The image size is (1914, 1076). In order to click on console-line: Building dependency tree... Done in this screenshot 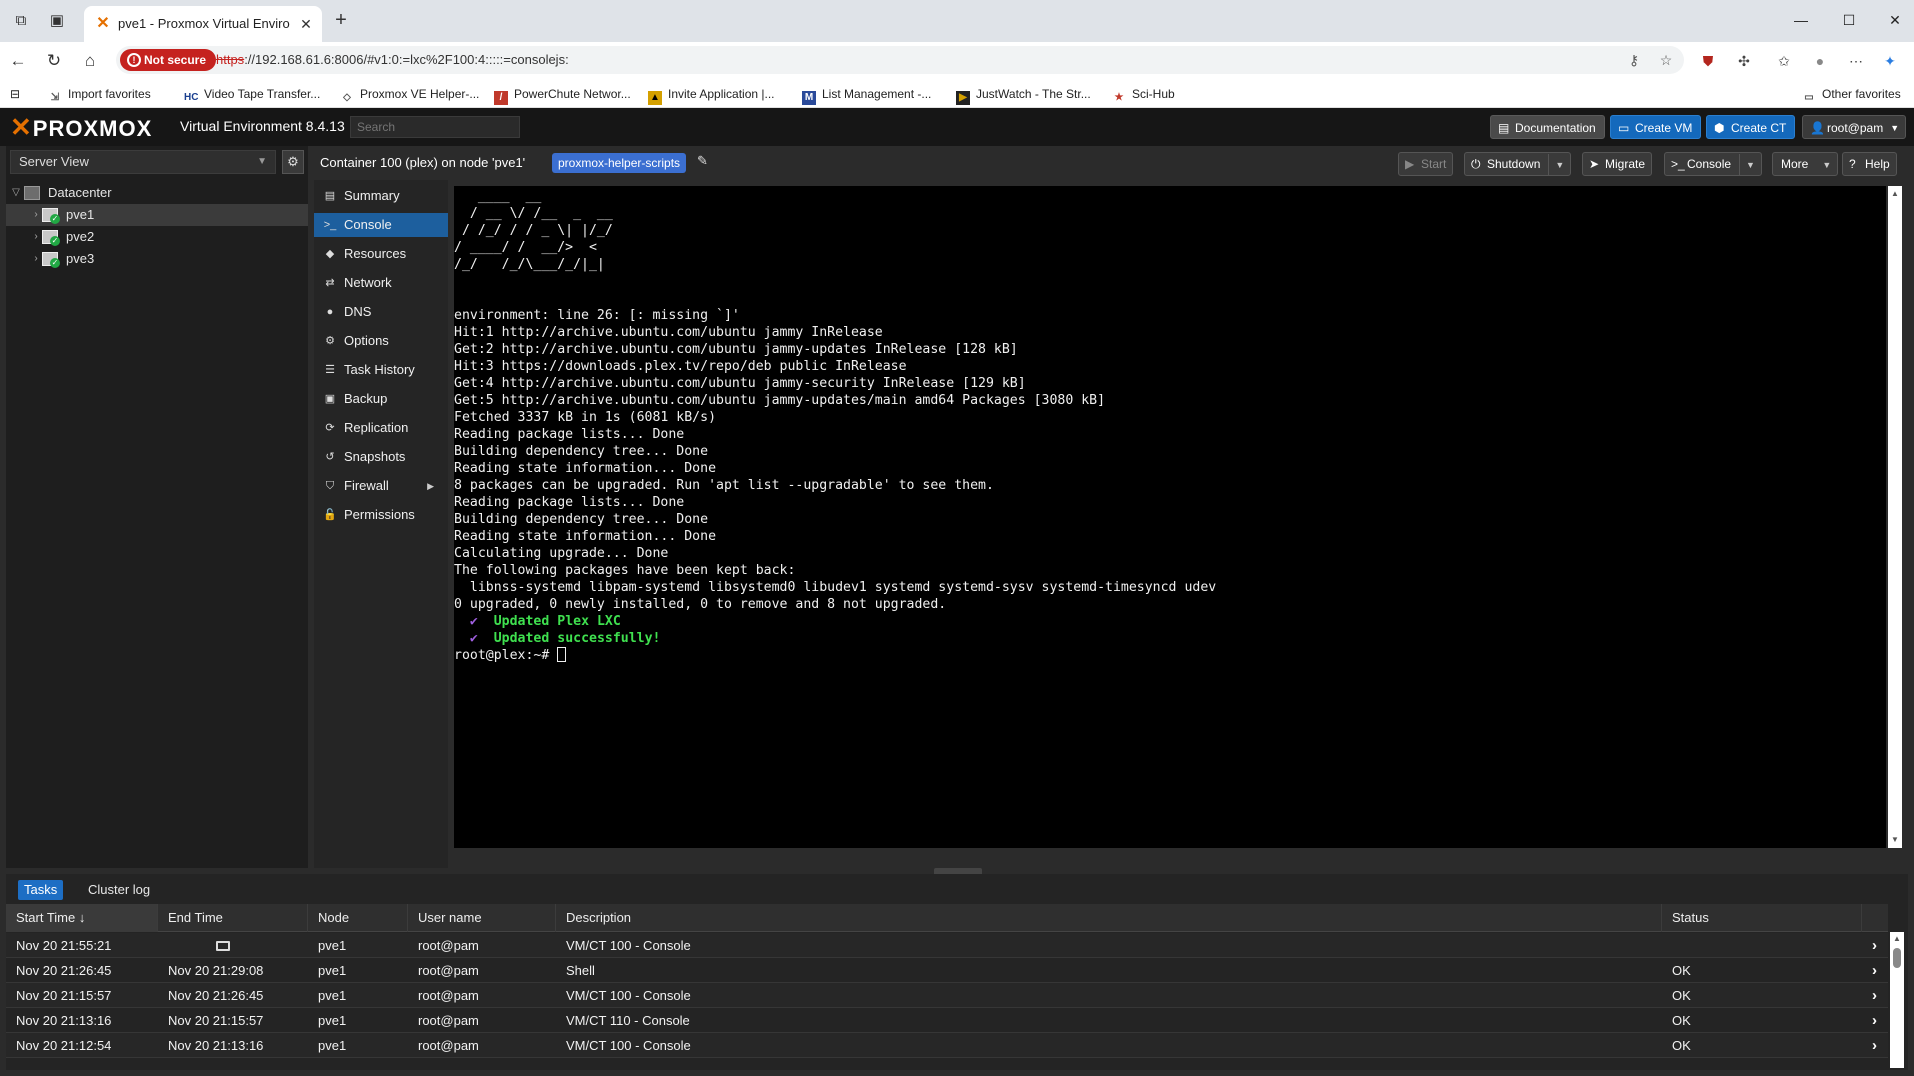, I will do `click(581, 519)`.